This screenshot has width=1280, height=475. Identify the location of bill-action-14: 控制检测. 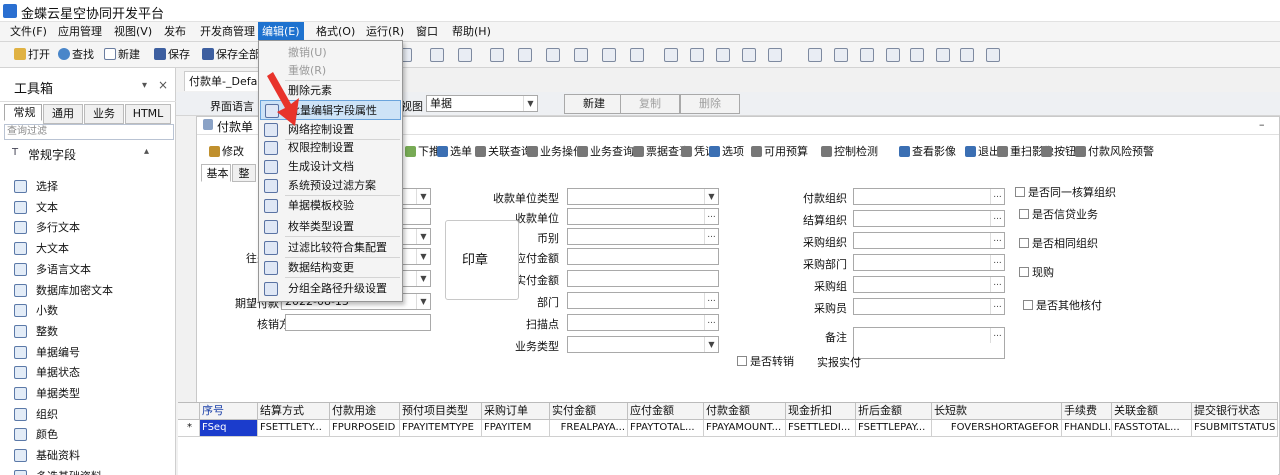
(849, 152).